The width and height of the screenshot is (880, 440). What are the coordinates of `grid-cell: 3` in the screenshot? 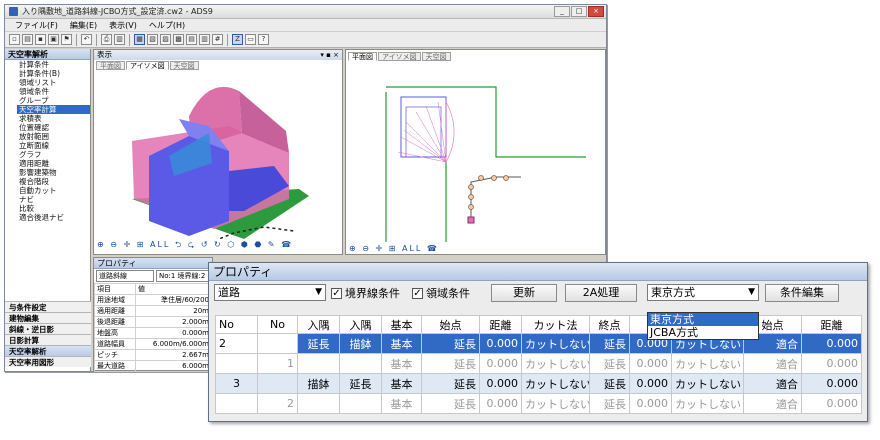 It's located at (236, 383).